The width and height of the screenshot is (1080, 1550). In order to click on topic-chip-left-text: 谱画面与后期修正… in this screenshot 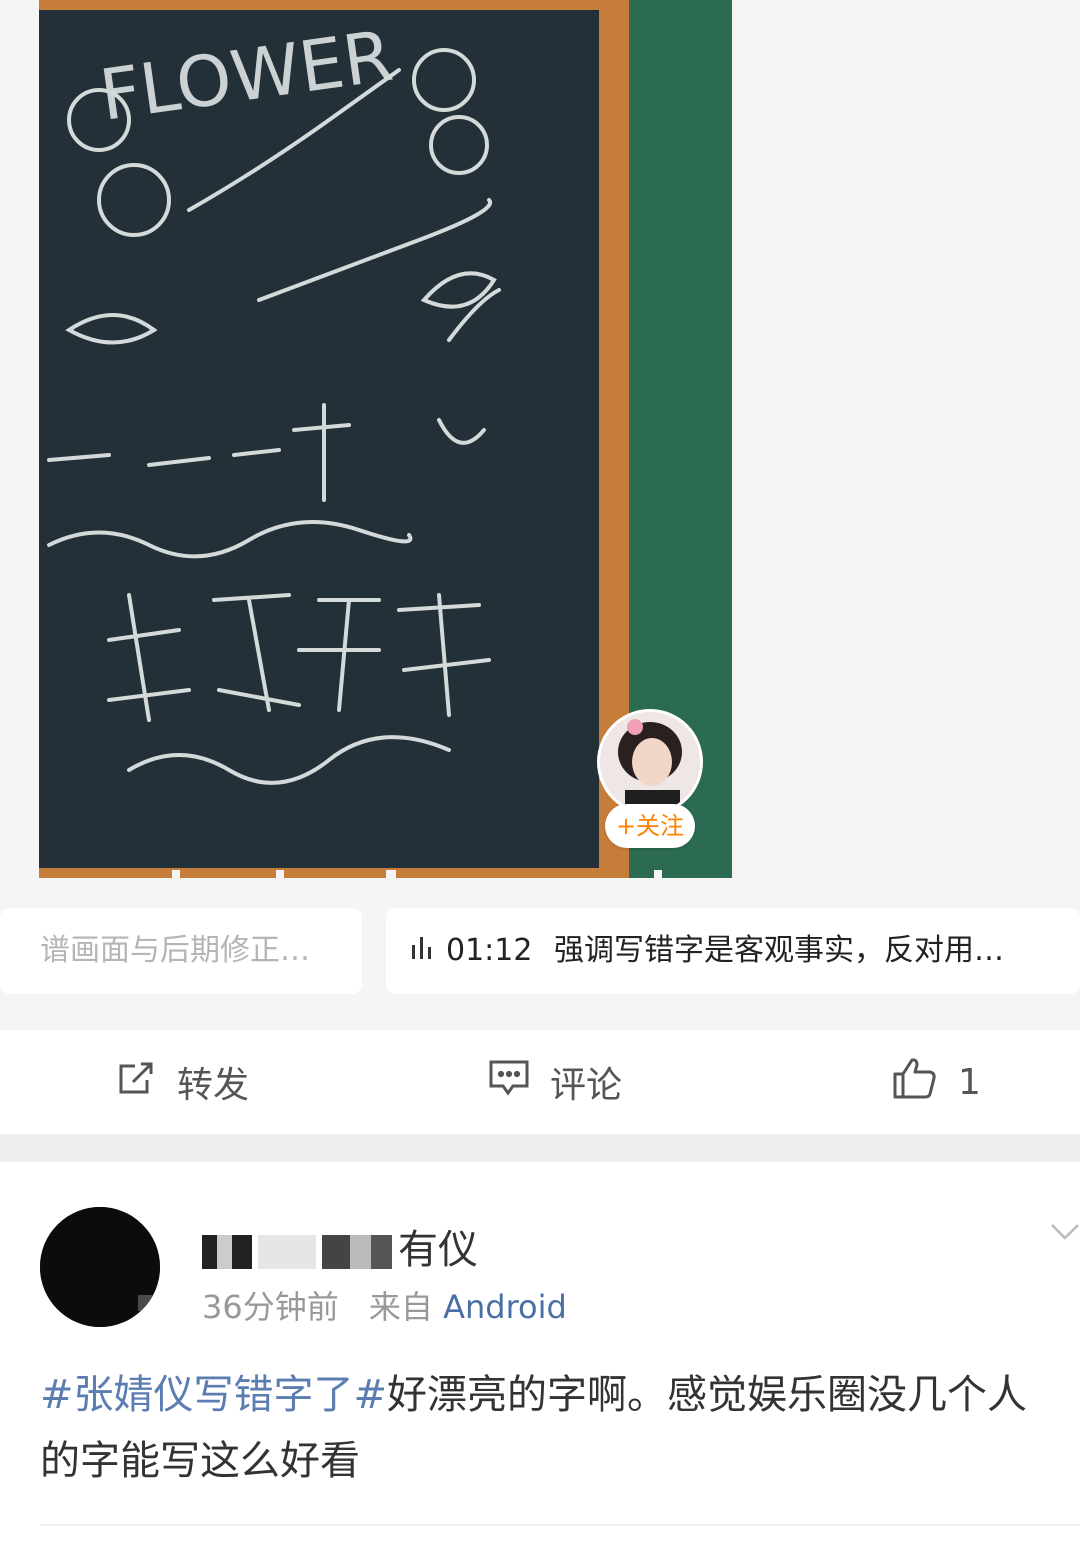, I will do `click(175, 950)`.